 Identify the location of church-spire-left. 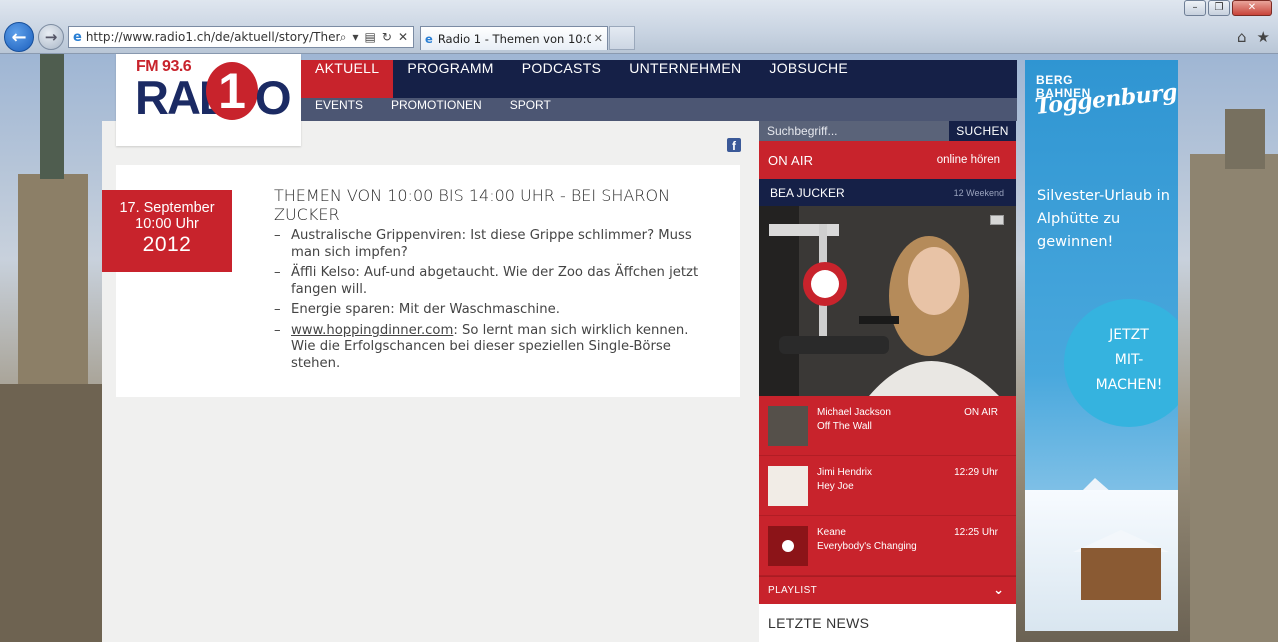
(52, 116).